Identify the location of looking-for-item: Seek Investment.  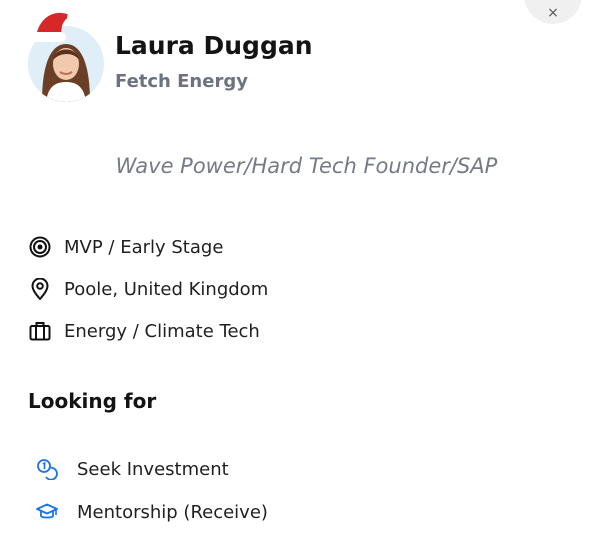
(132, 469).